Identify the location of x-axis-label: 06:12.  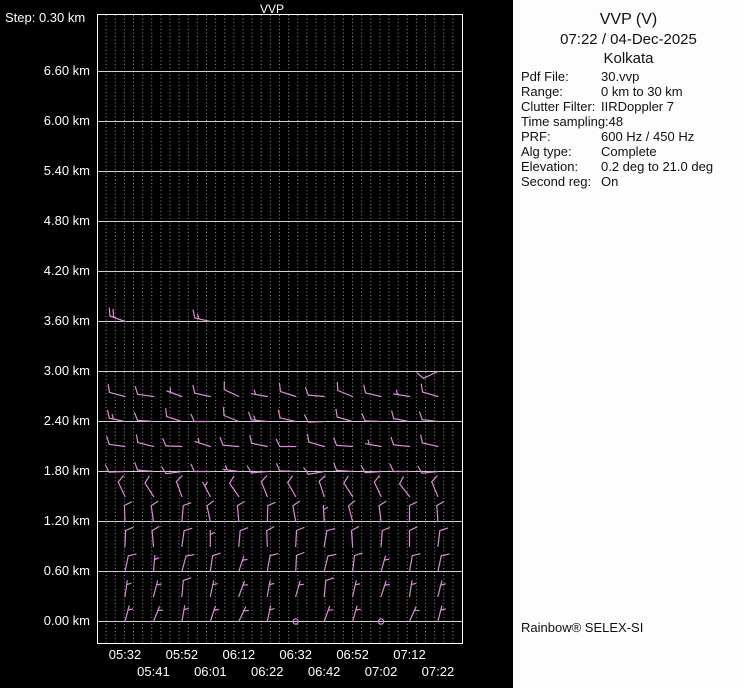
(239, 654).